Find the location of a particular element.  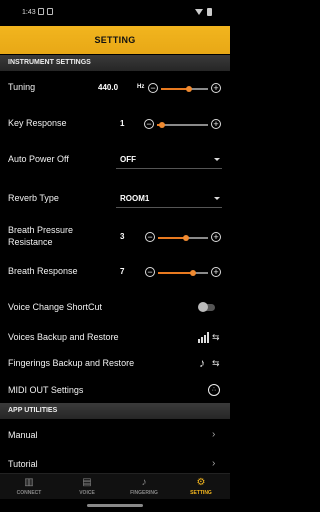

key-response-minus-button: − is located at coordinates (149, 124).